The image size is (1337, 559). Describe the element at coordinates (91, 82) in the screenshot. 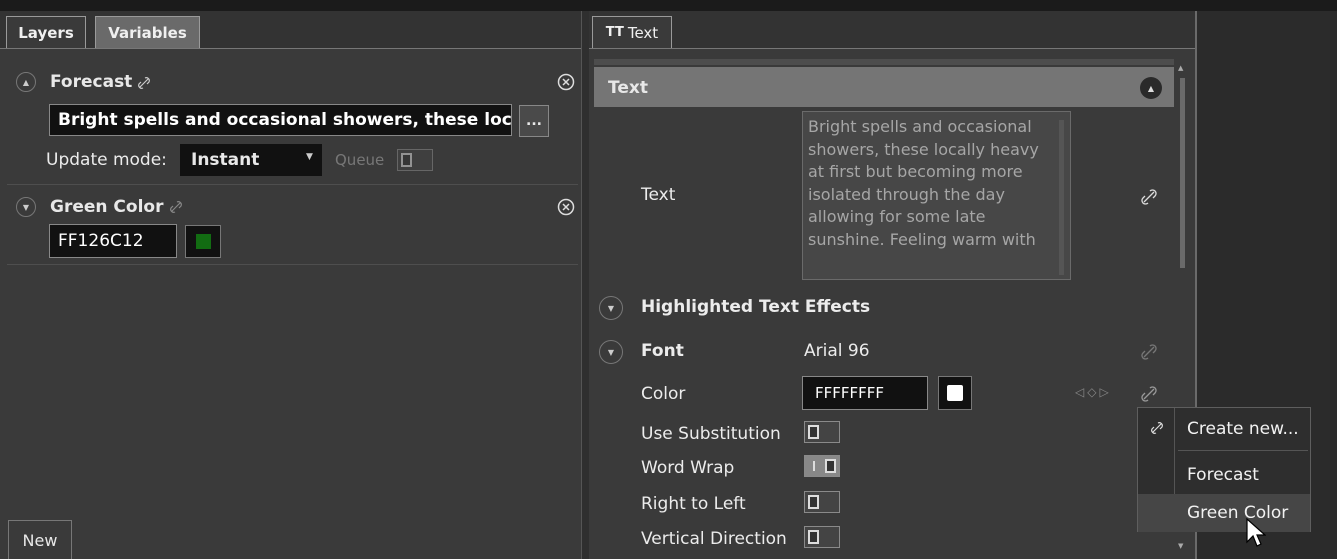

I see `variable-name-forecast: Forecast` at that location.